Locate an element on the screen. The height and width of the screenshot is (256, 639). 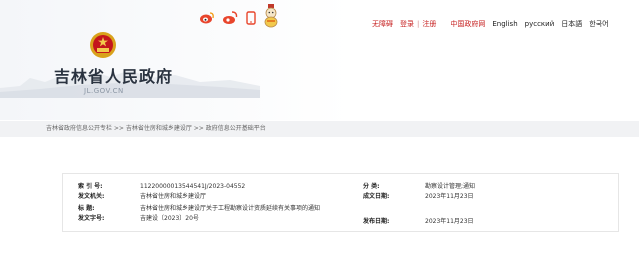
weibo-alt-icon is located at coordinates (230, 18).